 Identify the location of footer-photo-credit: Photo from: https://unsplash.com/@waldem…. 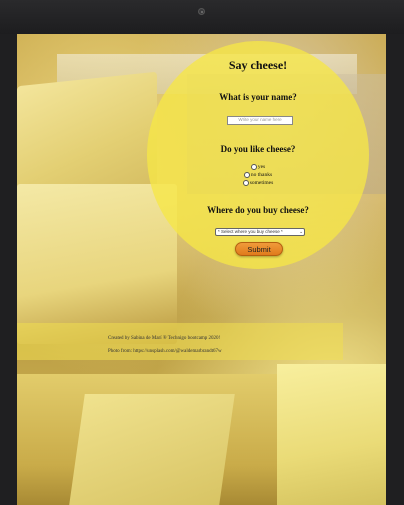
(165, 351).